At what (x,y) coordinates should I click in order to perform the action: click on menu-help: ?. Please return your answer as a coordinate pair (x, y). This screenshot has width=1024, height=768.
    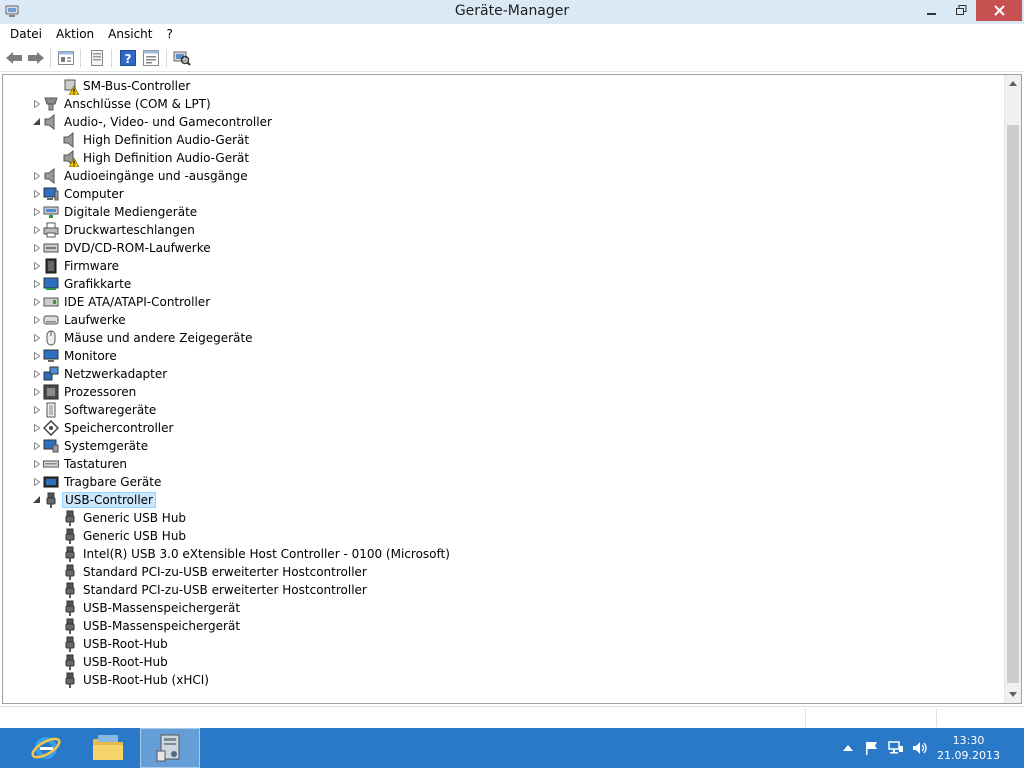
    Looking at the image, I should click on (169, 34).